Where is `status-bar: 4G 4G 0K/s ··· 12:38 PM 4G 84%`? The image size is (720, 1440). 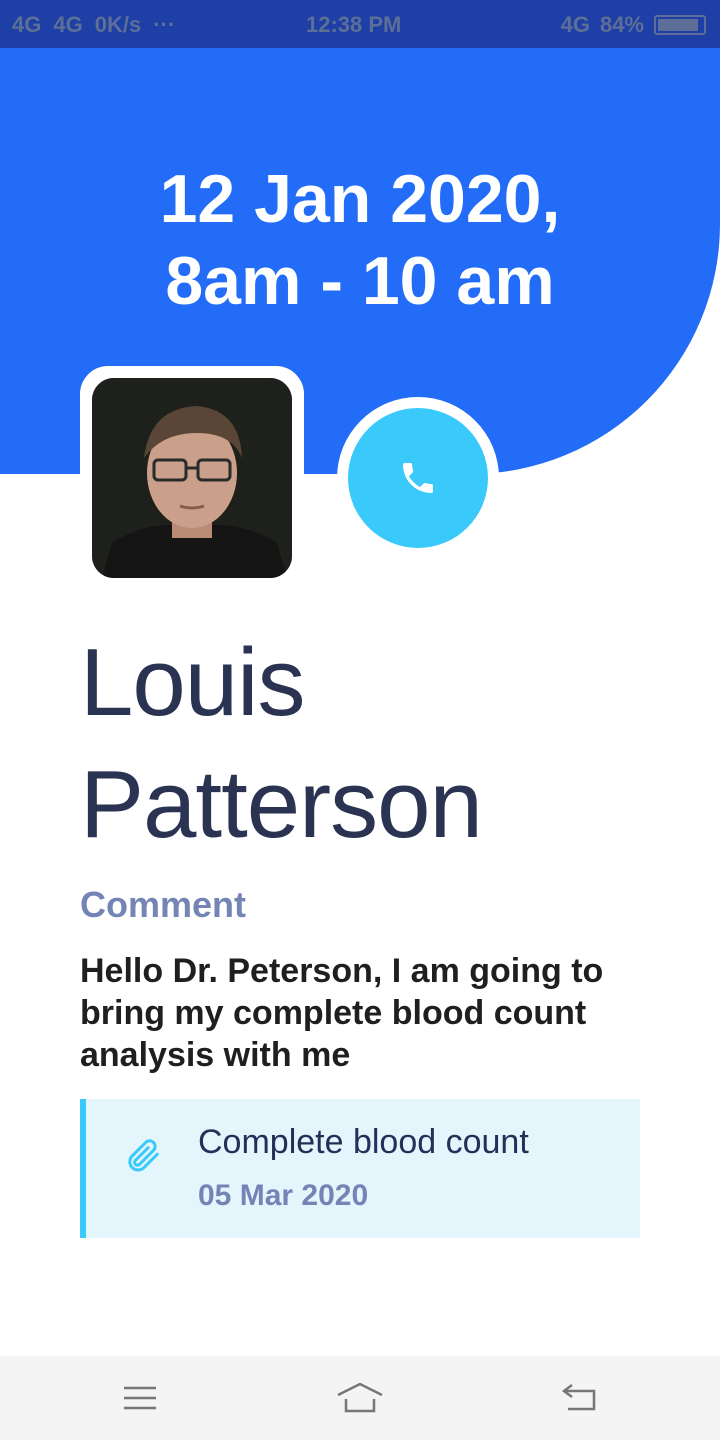
status-bar: 4G 4G 0K/s ··· 12:38 PM 4G 84% is located at coordinates (360, 24).